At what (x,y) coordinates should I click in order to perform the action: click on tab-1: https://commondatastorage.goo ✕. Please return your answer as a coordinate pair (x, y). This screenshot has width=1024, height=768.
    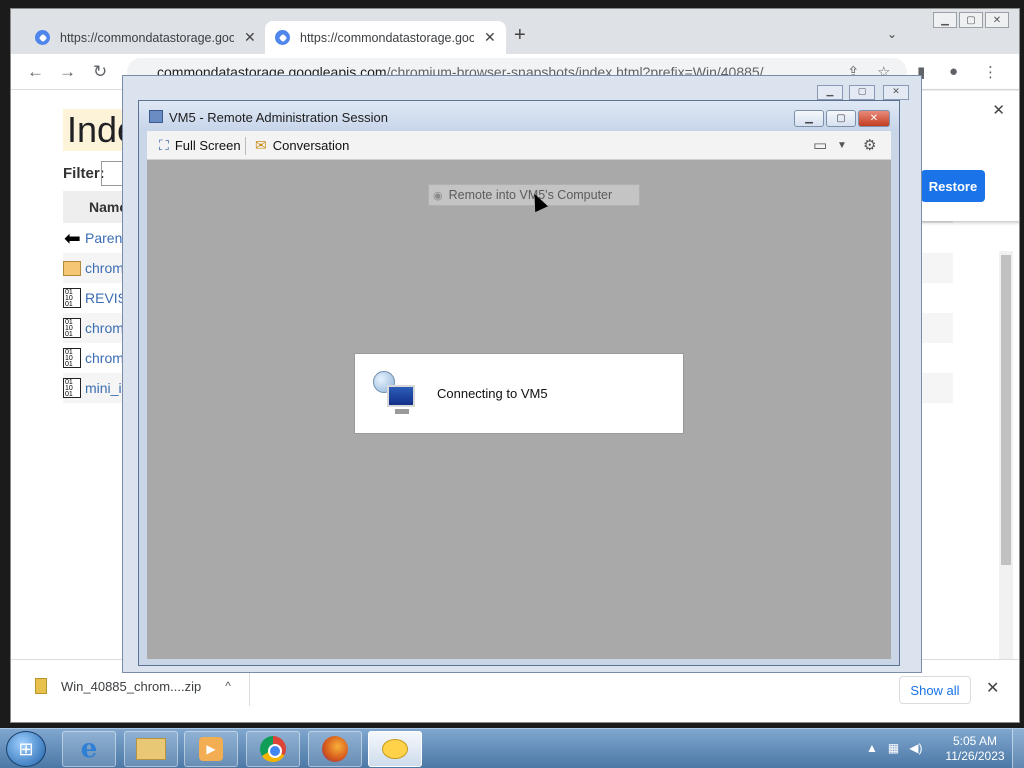
    Looking at the image, I should click on (145, 37).